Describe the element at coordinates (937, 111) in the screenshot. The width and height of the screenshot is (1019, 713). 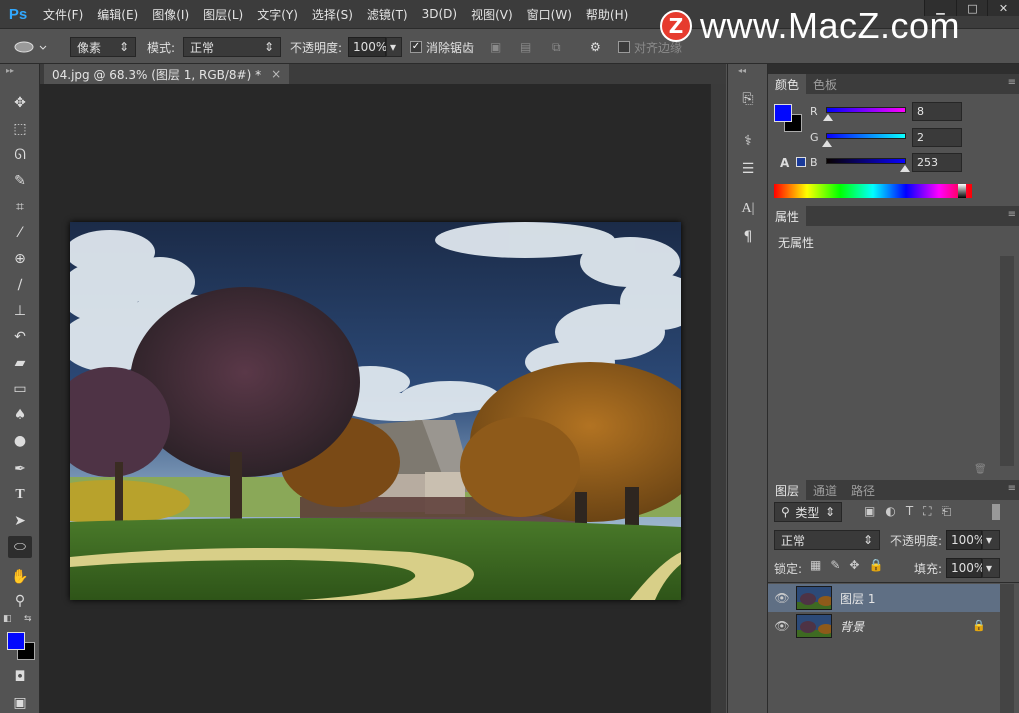
I see `red-value-input: 8` at that location.